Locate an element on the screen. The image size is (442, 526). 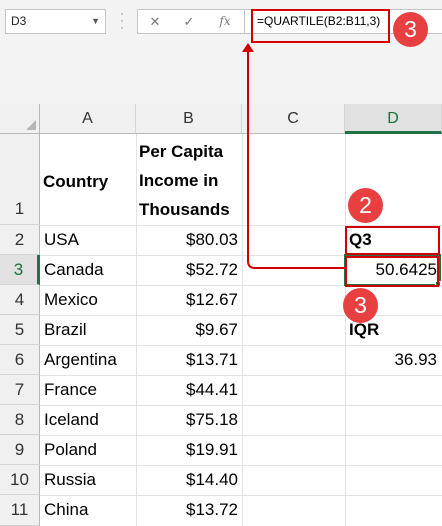
step-badge-q3: 2 is located at coordinates (365, 205).